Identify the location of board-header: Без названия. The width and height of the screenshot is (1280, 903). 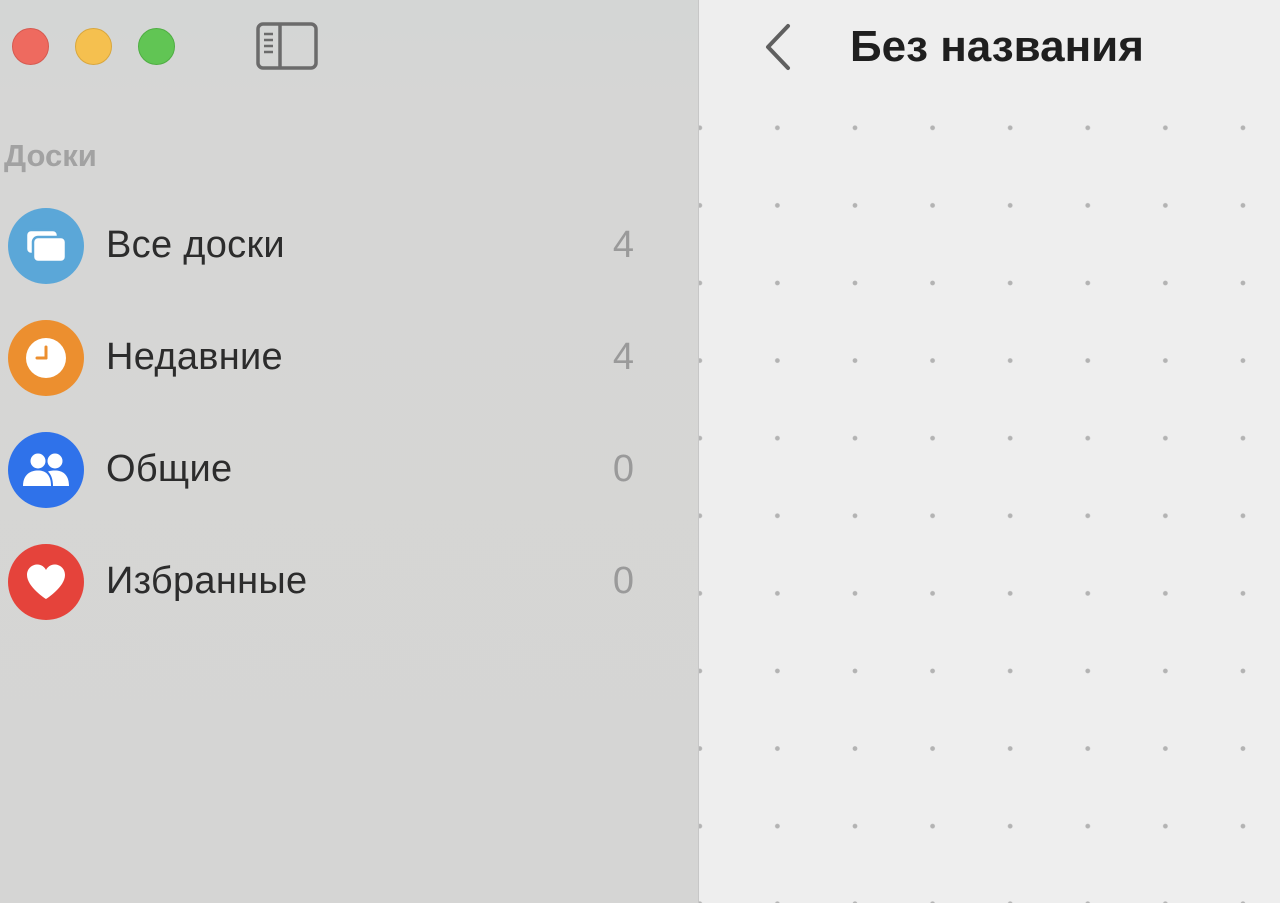
(989, 50).